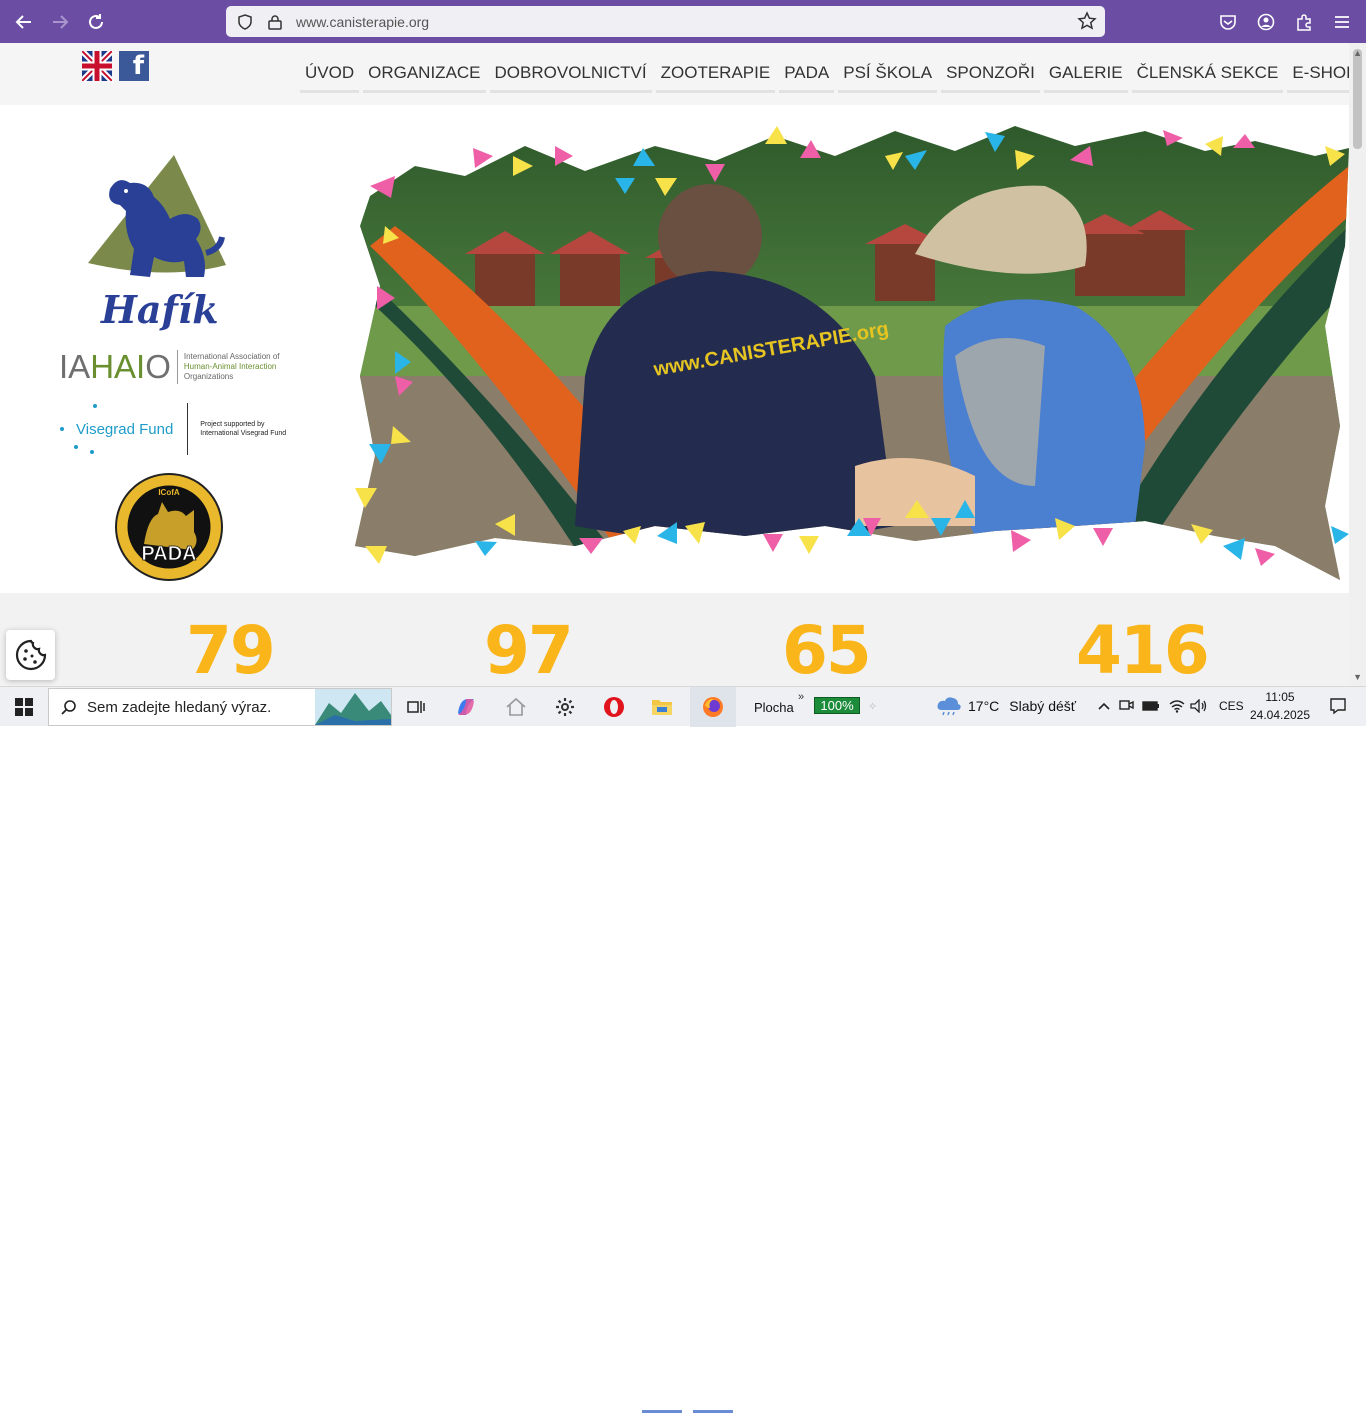 The image size is (1366, 1413). I want to click on taskbar-clock: 11:05 24.04.2025, so click(1280, 706).